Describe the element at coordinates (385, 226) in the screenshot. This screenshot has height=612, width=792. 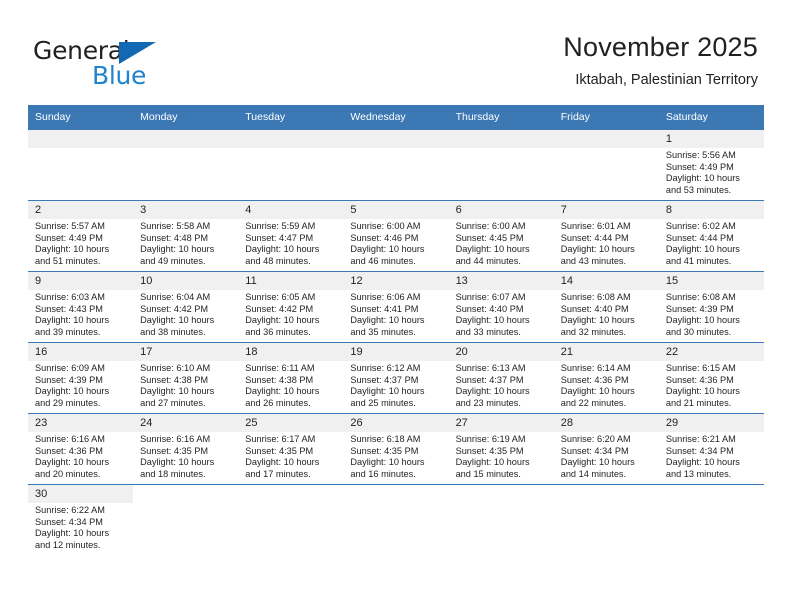
I see `day-sunrise-text: Sunrise: 6:00 AM` at that location.